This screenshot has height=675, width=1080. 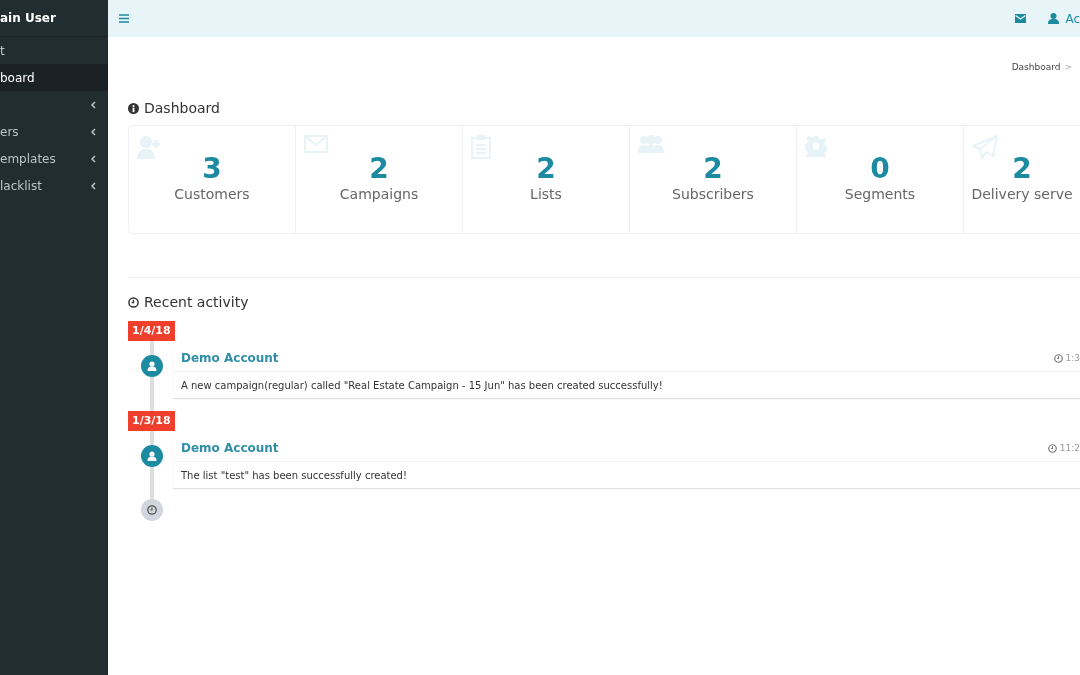 I want to click on stat-label: Subscribers, so click(x=713, y=194).